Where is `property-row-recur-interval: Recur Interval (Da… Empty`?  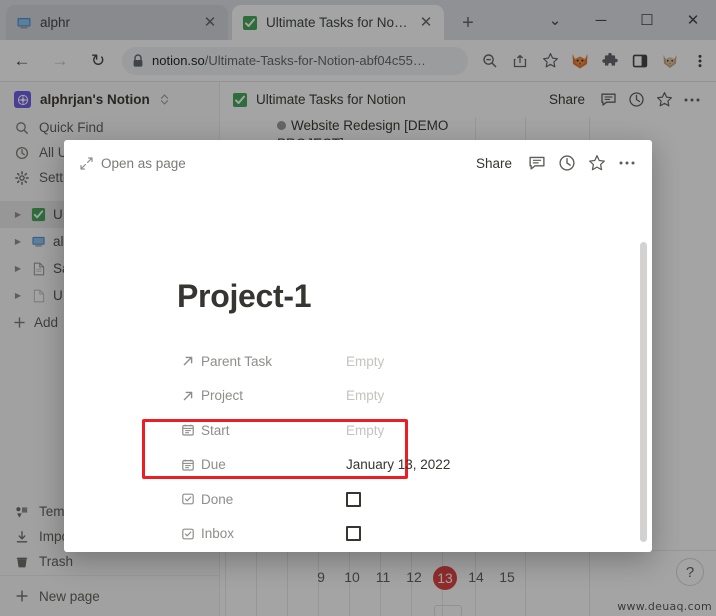
property-row-recur-interval: Recur Interval (Da… Empty is located at coordinates (391, 551).